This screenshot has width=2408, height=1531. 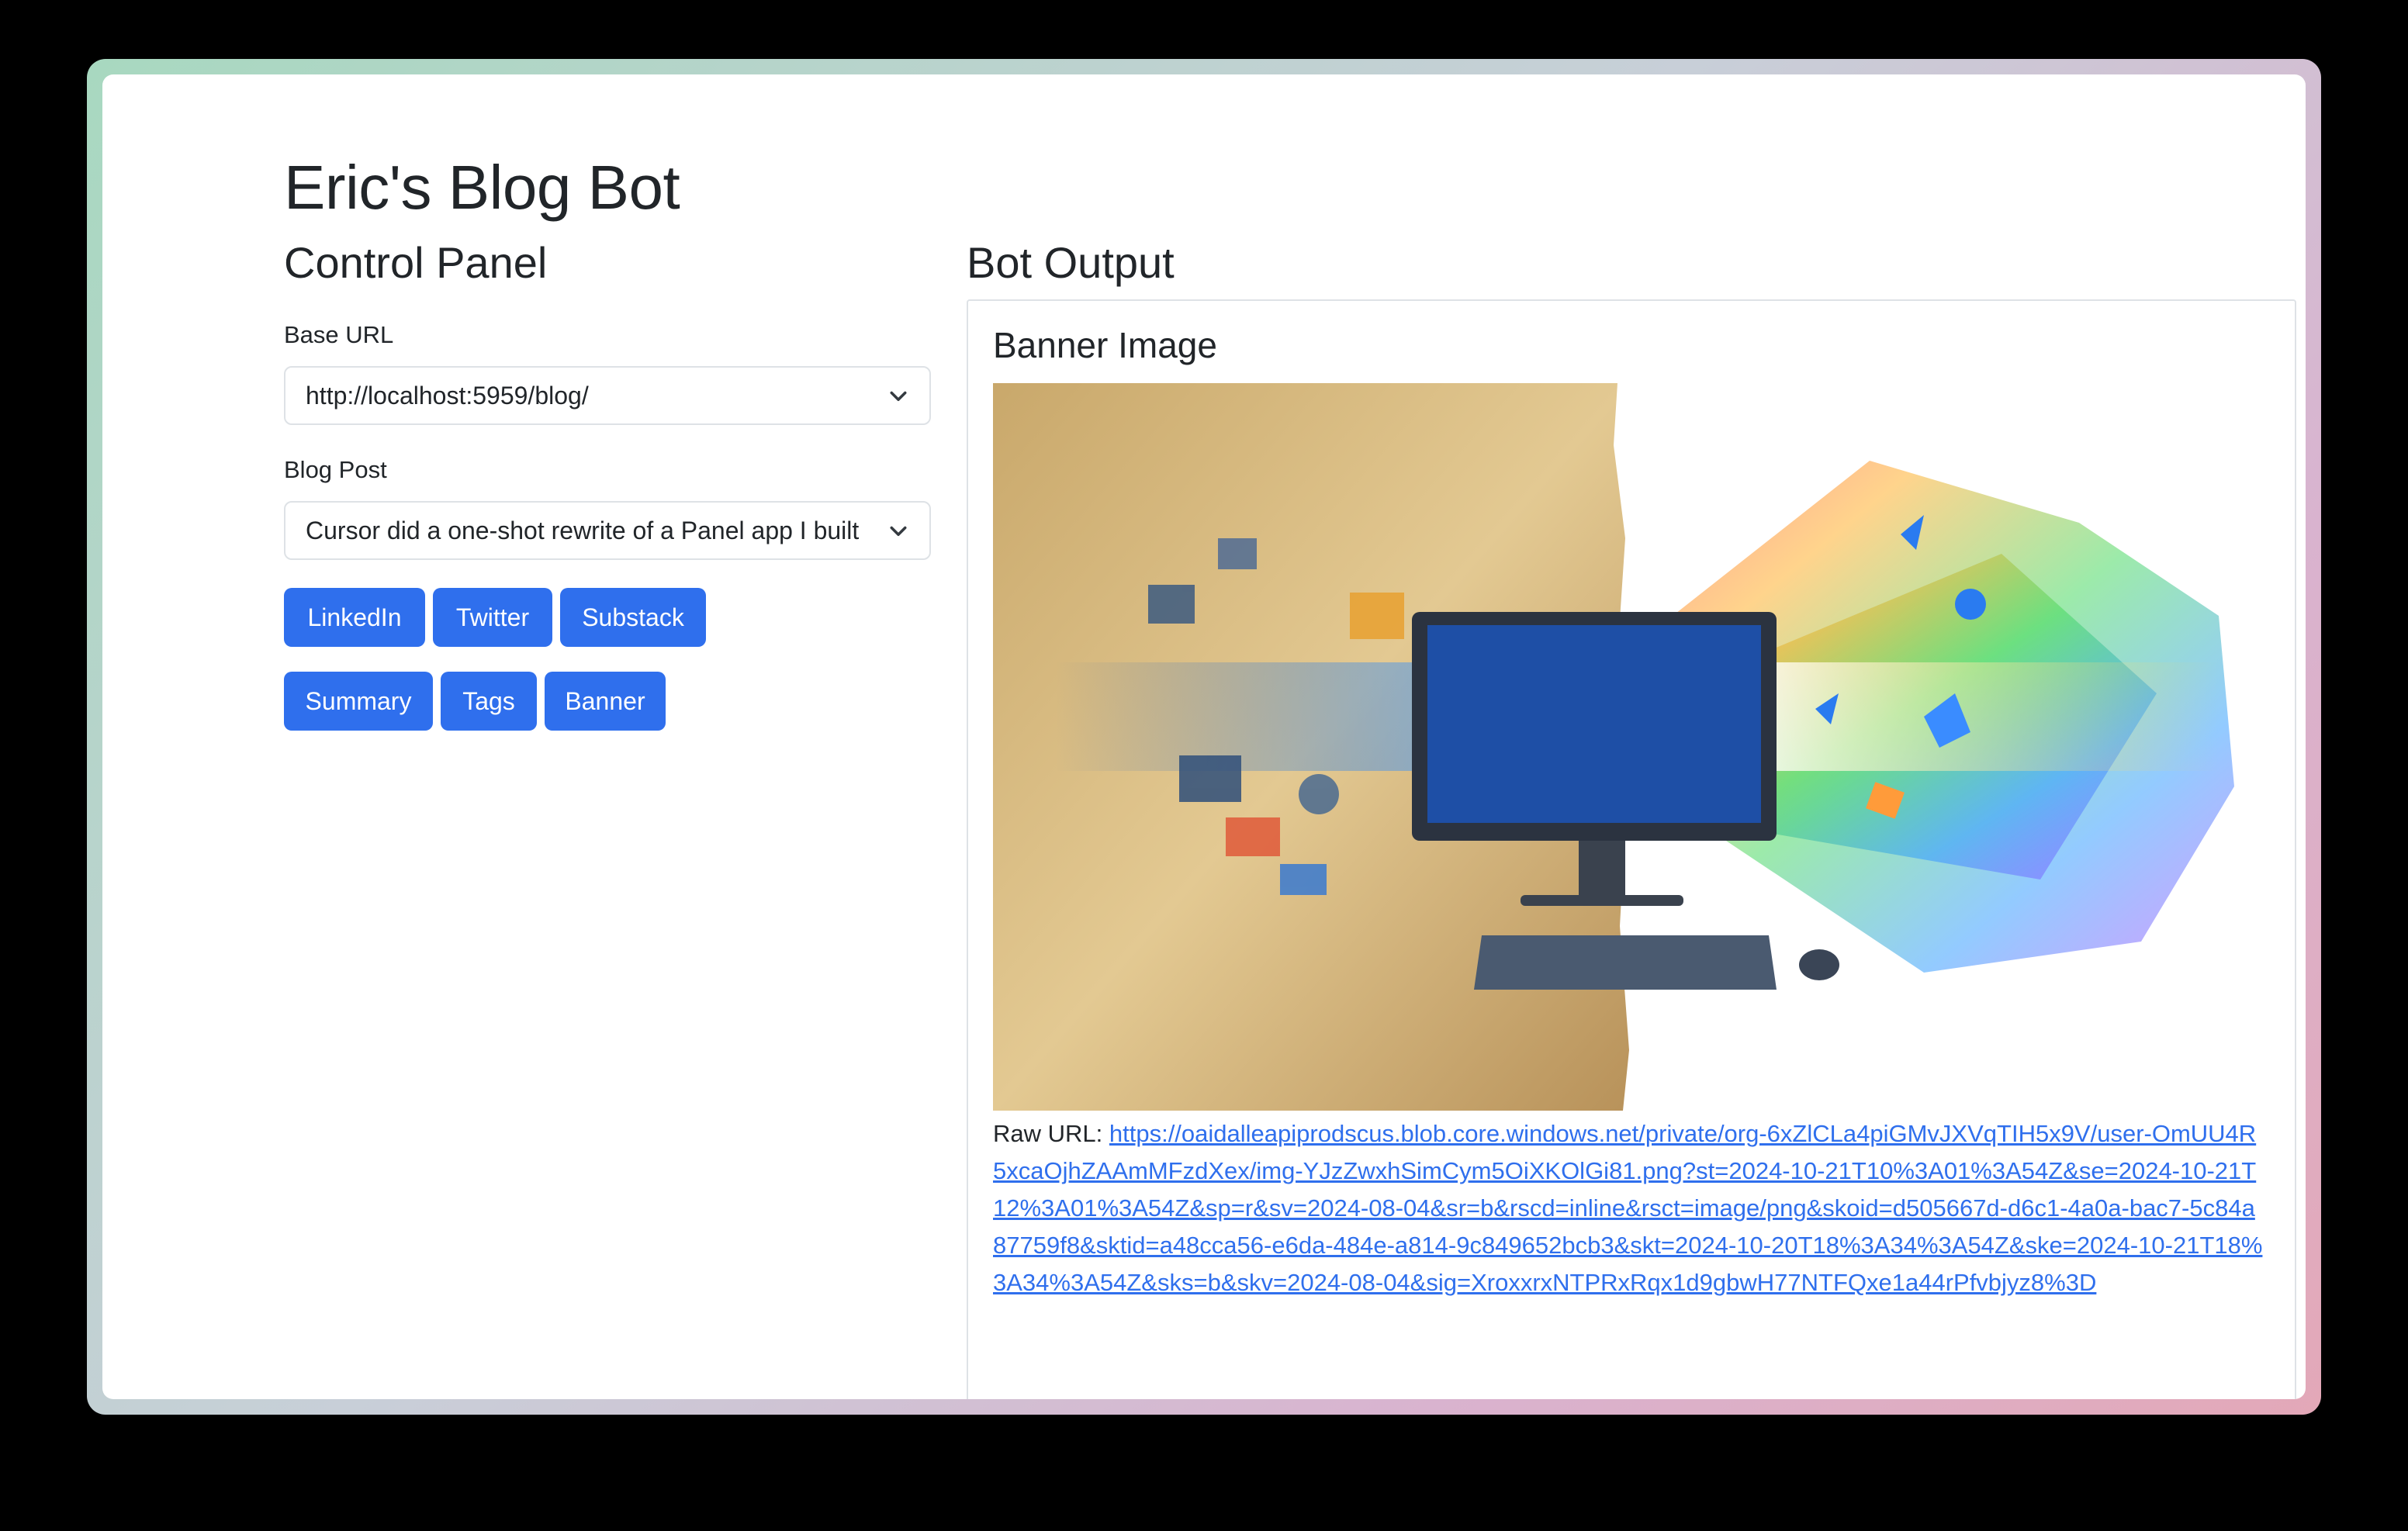 I want to click on linkedin-button: LinkedIn, so click(x=354, y=617).